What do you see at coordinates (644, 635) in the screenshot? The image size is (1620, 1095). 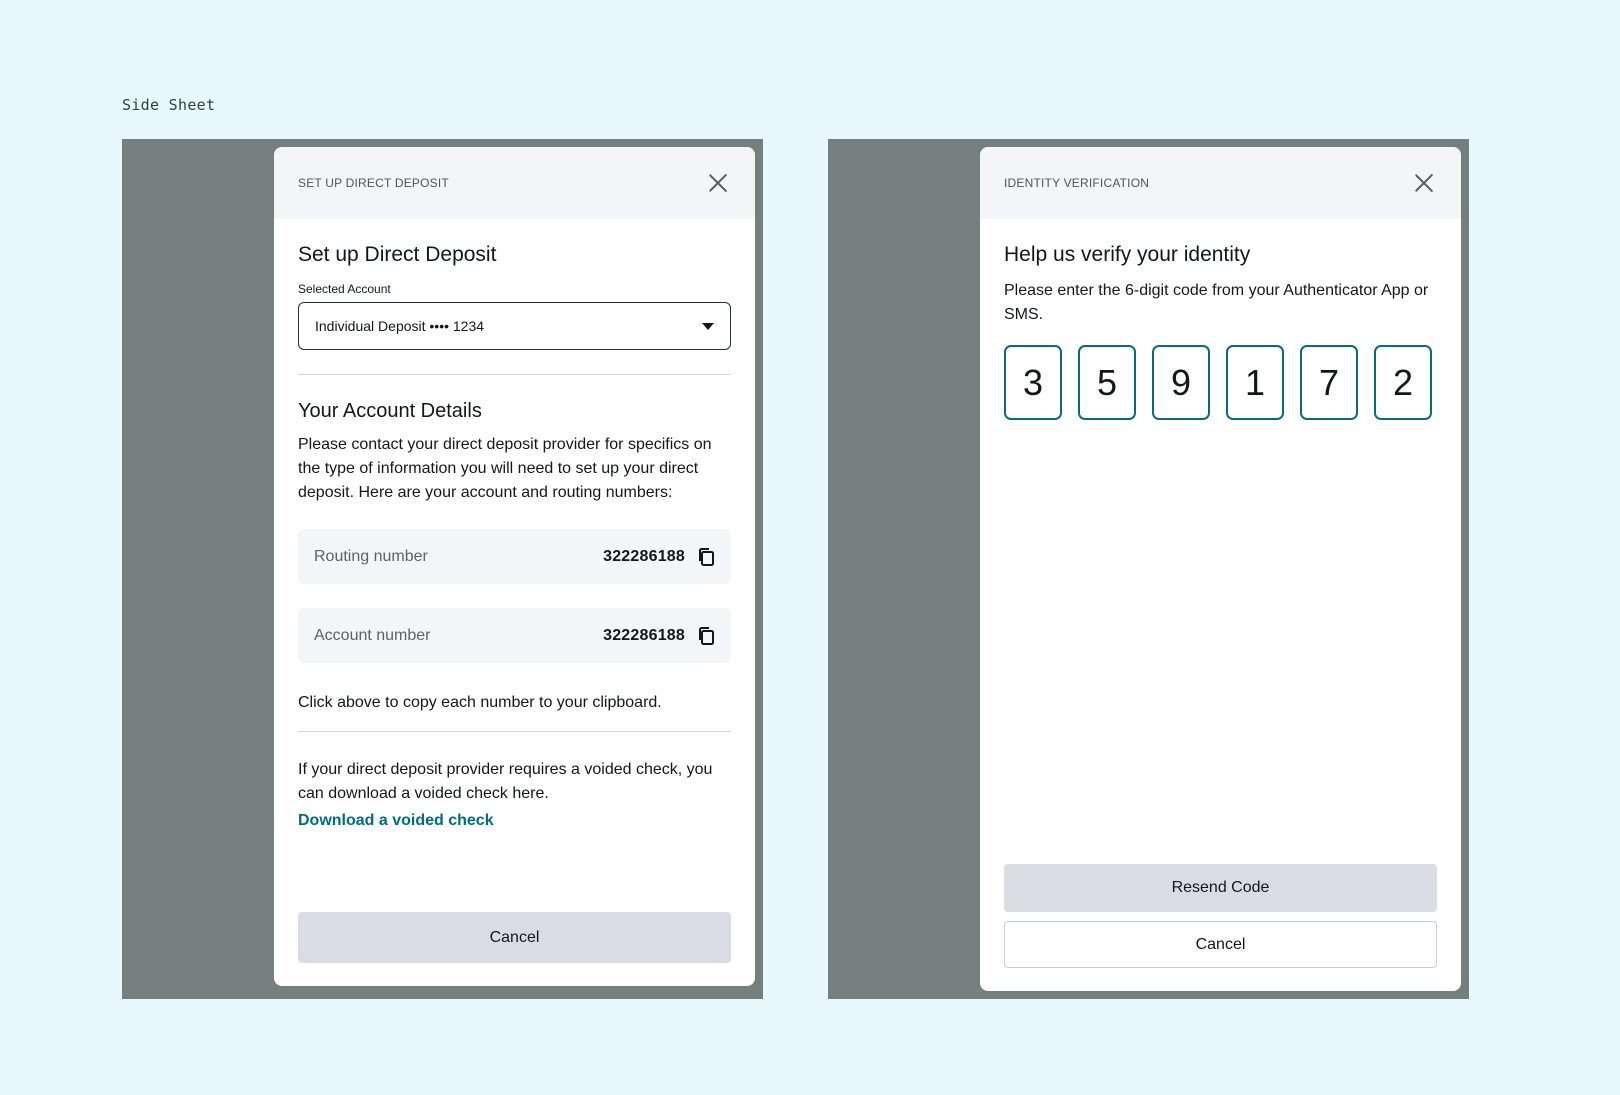 I see `account-number-value: 322286188` at bounding box center [644, 635].